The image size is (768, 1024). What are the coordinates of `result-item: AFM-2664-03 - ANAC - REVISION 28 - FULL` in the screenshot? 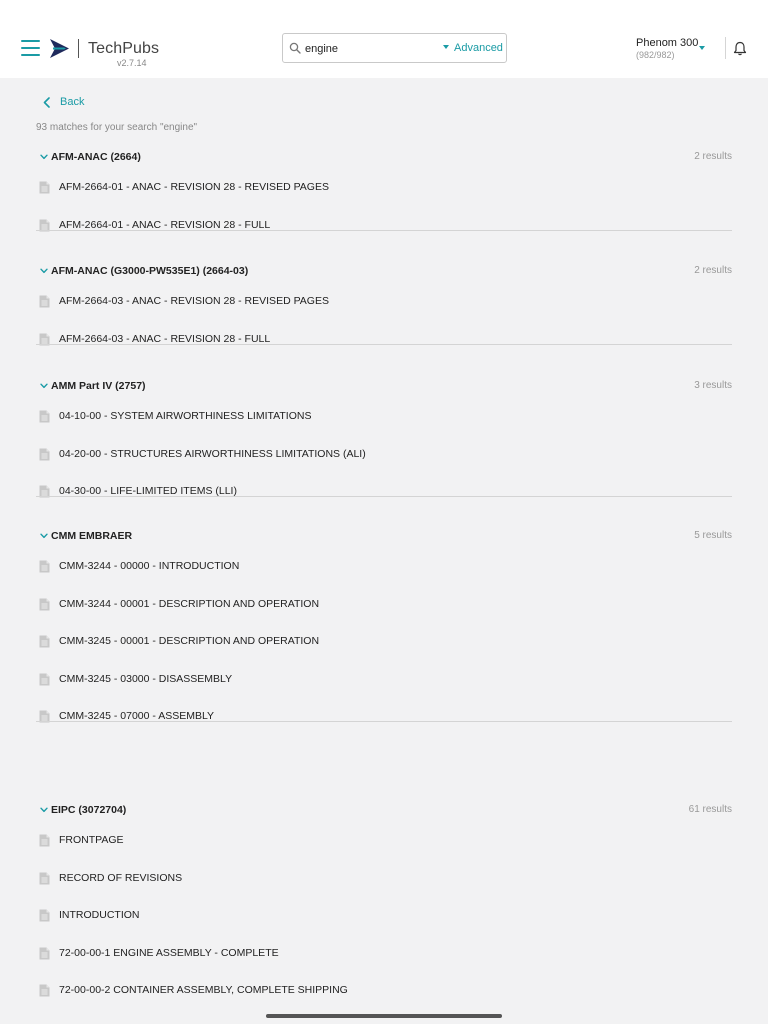 It's located at (384, 340).